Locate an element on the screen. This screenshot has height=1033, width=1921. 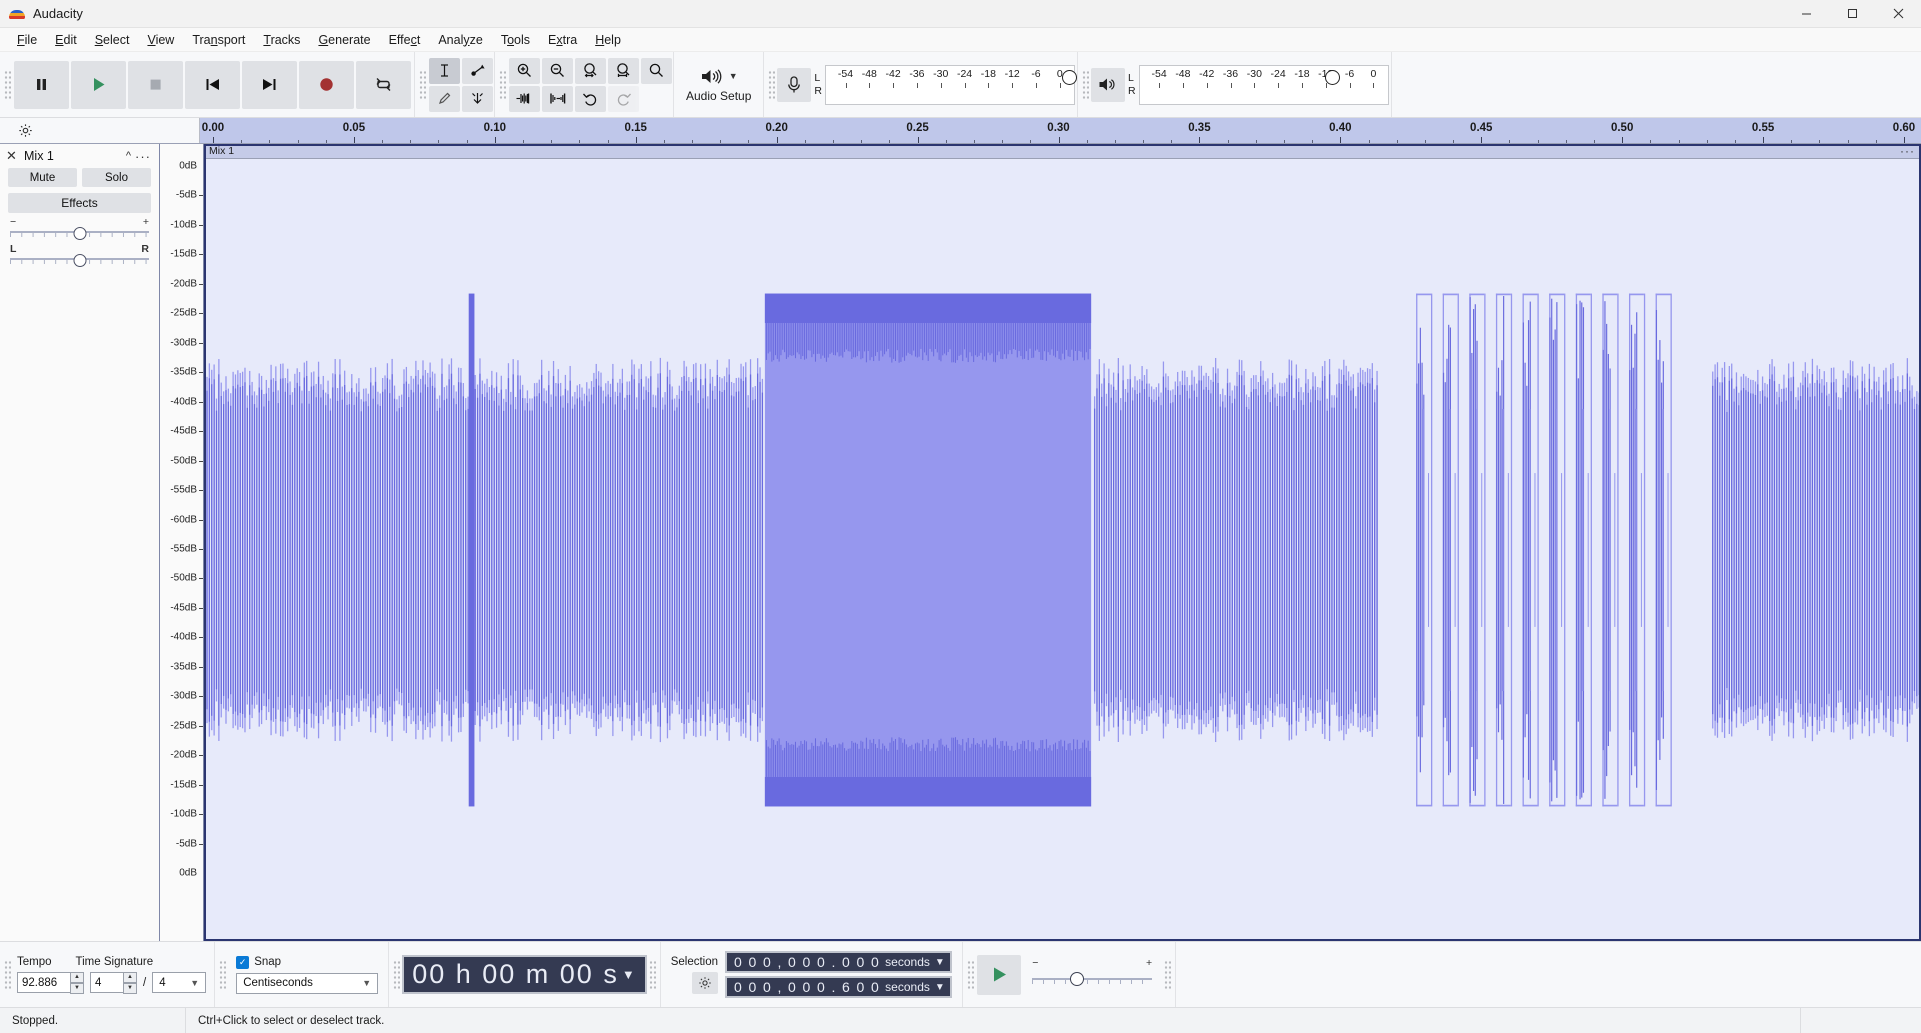
fit-project-button is located at coordinates (623, 70).